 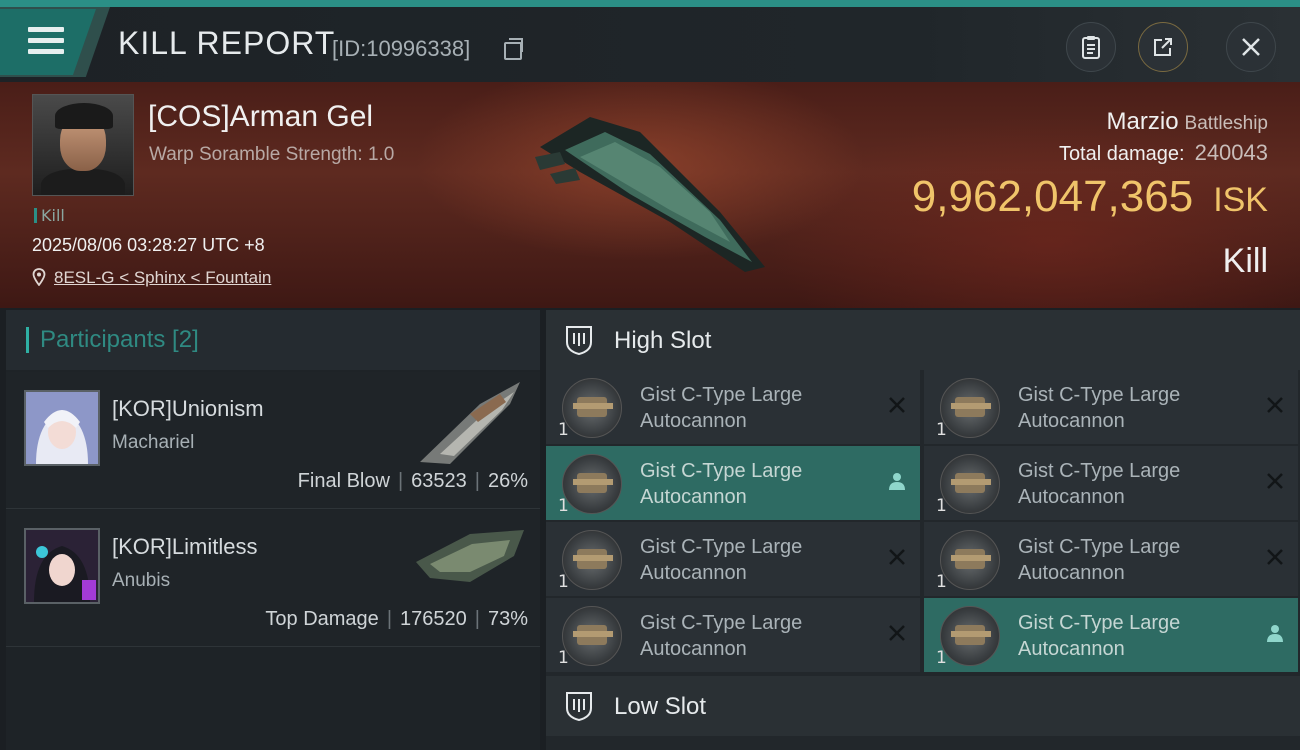 I want to click on victim-name: [COS]Arman Gel, so click(x=260, y=117).